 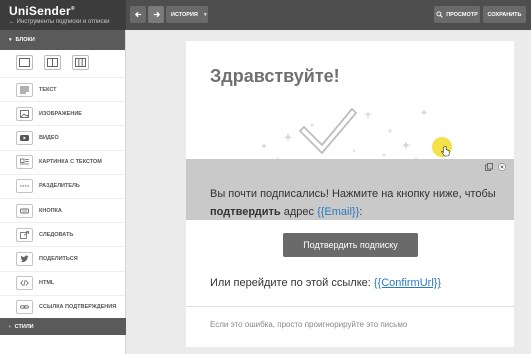 I want to click on block-item-follow: СЛЕДОВАТЬ, so click(x=62, y=235).